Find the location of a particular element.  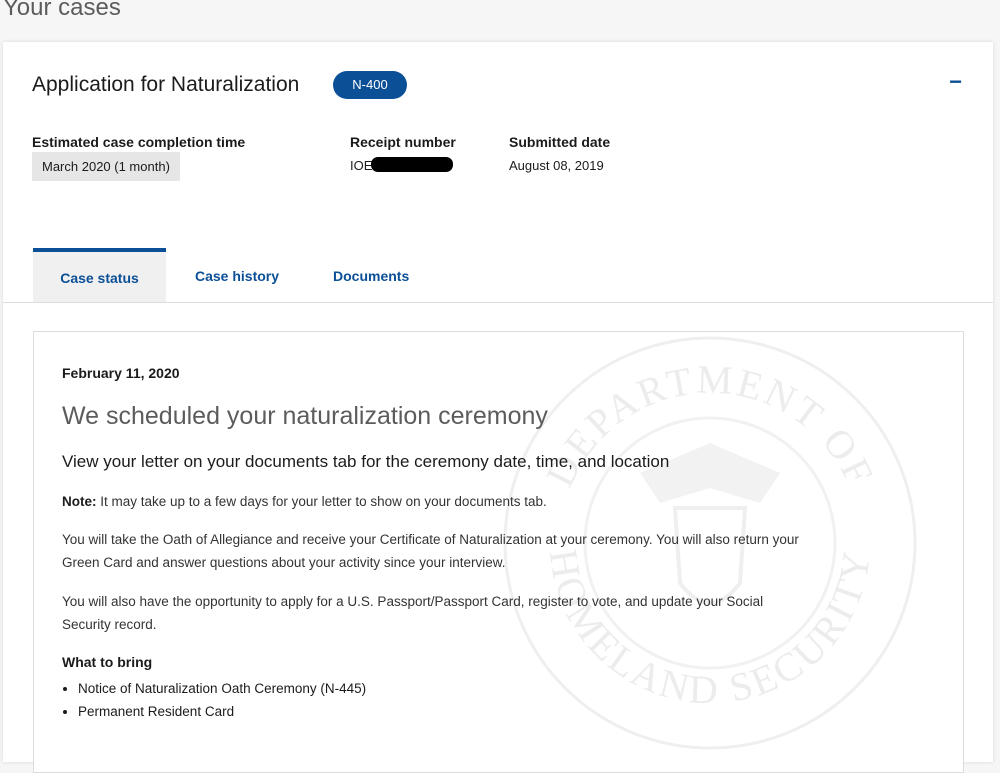

tab-case-status: Case status is located at coordinates (99, 275).